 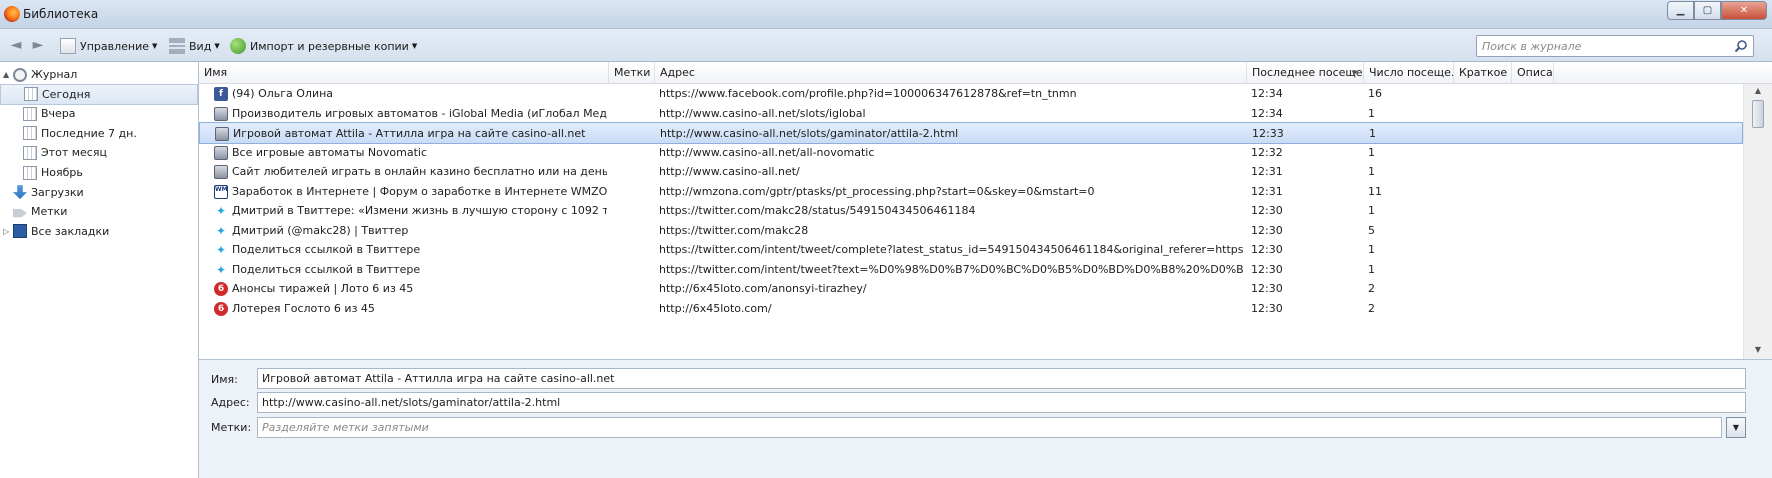 What do you see at coordinates (99, 211) in the screenshot?
I see `sidebar-item: Метки` at bounding box center [99, 211].